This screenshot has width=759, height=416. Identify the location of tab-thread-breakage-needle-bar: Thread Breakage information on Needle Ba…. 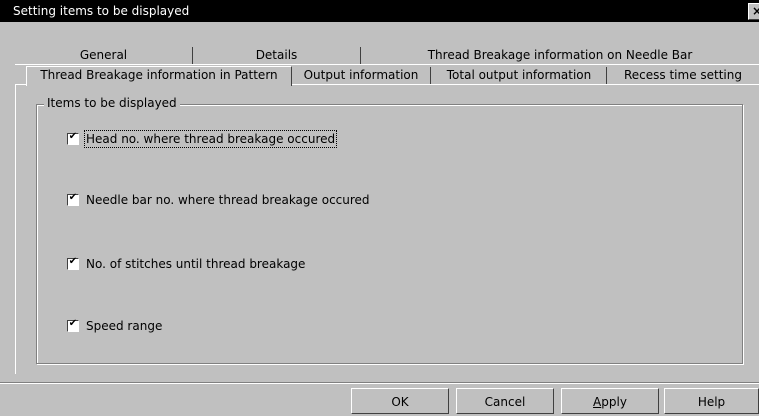
(560, 55).